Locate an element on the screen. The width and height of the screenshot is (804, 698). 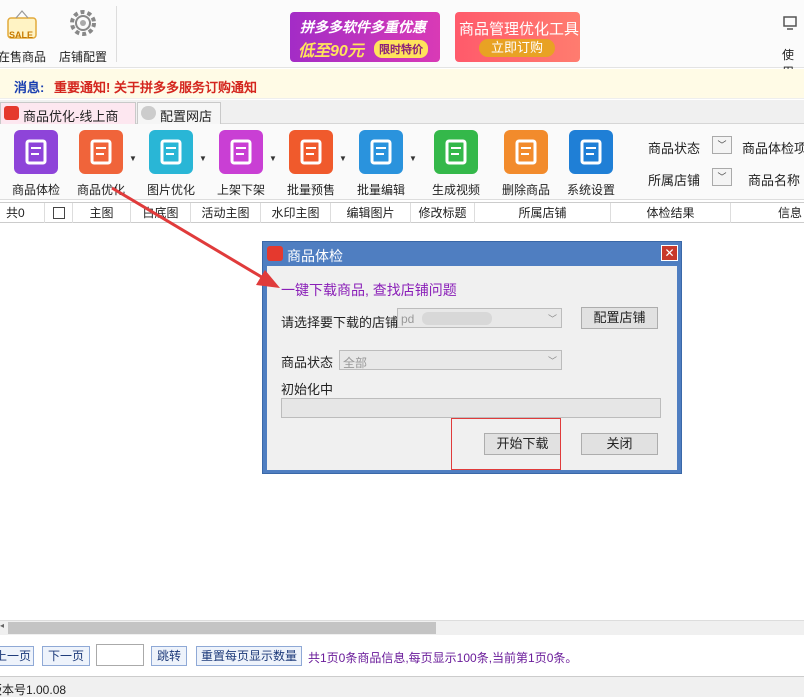
store-select: pd ﹀ is located at coordinates (479, 318).